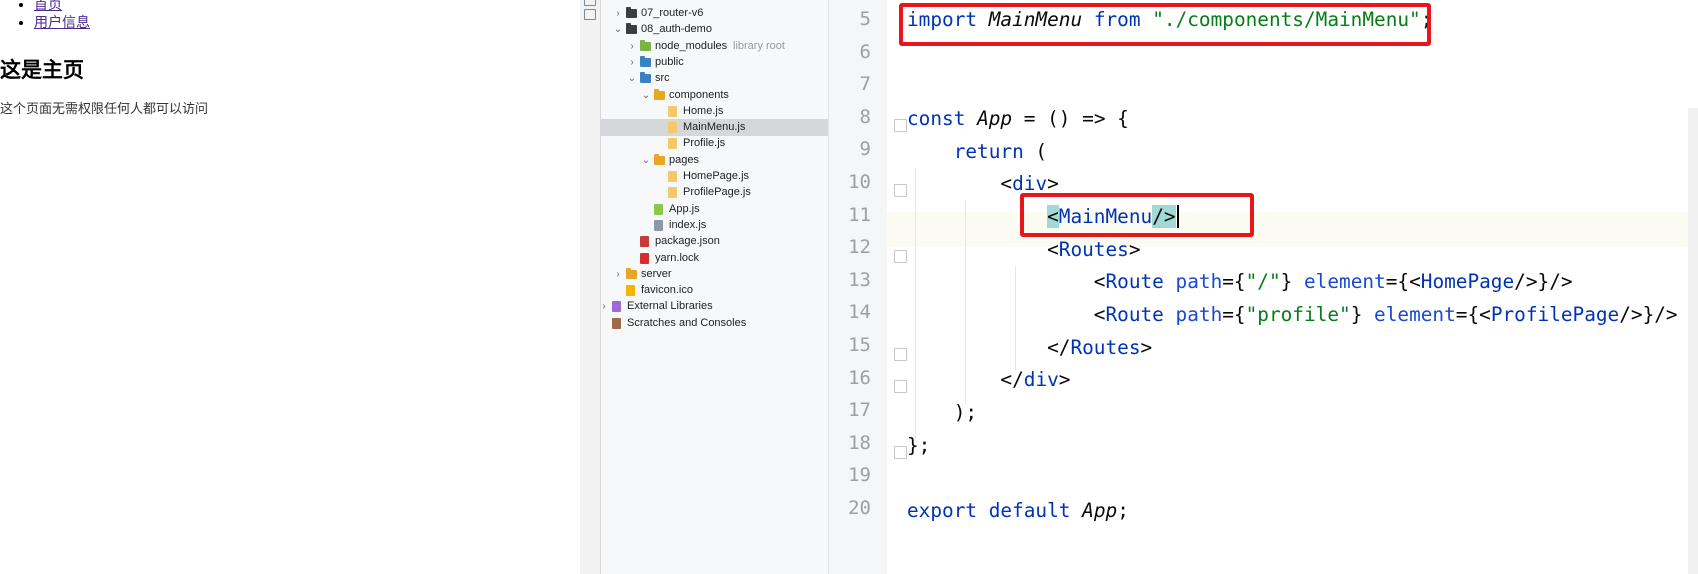 The width and height of the screenshot is (1698, 574). What do you see at coordinates (677, 257) in the screenshot?
I see `tree-item-label: yarn.lock` at bounding box center [677, 257].